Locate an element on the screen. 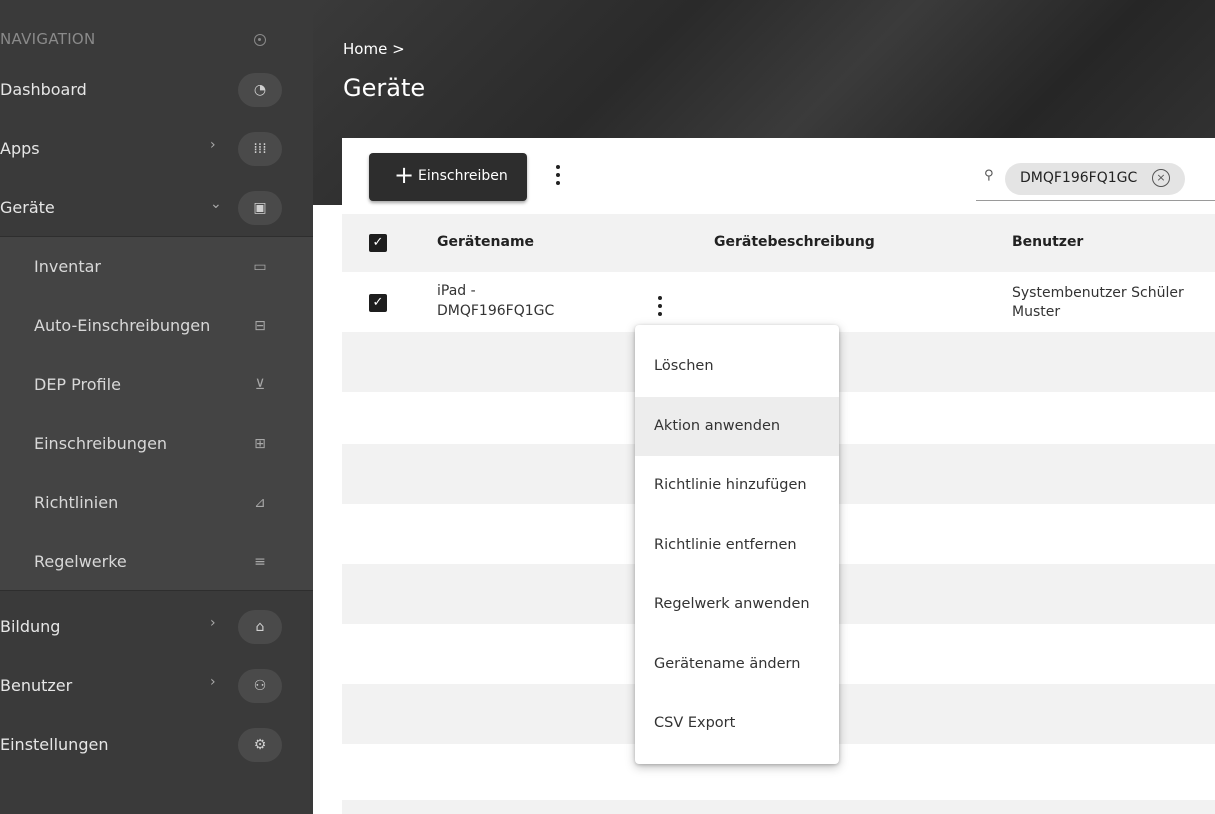 The image size is (1215, 814). search-field: ⚲ DMQF196FQ1GC × is located at coordinates (1095, 179).